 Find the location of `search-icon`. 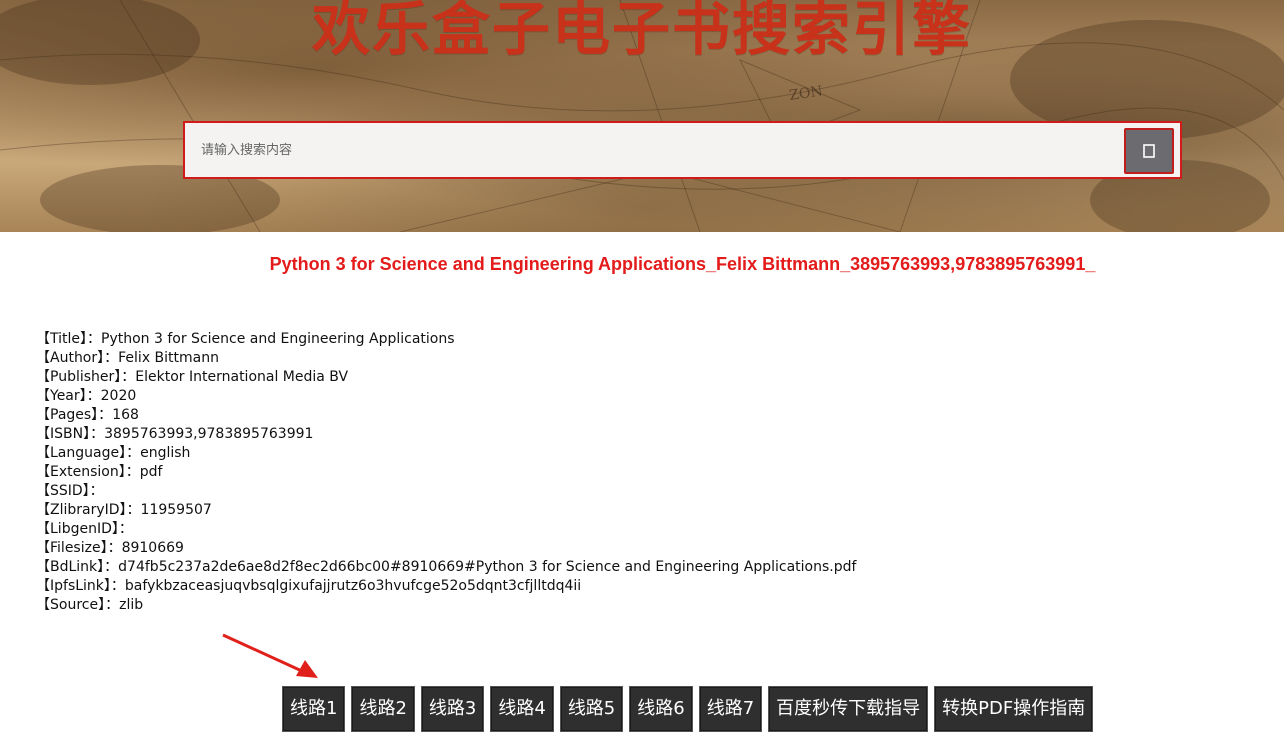

search-icon is located at coordinates (1149, 151).